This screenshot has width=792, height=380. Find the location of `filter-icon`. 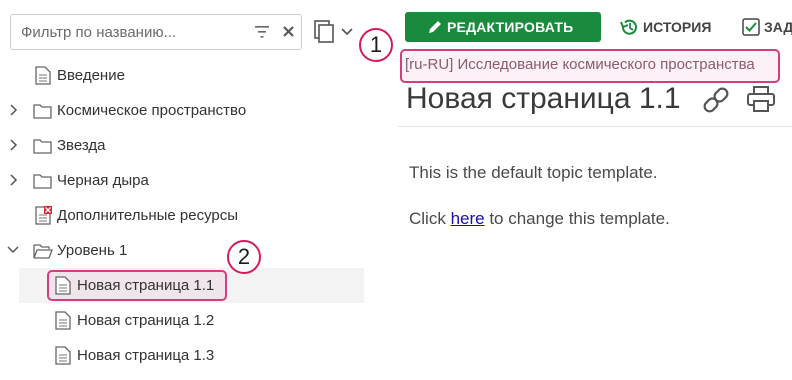

filter-icon is located at coordinates (262, 32).